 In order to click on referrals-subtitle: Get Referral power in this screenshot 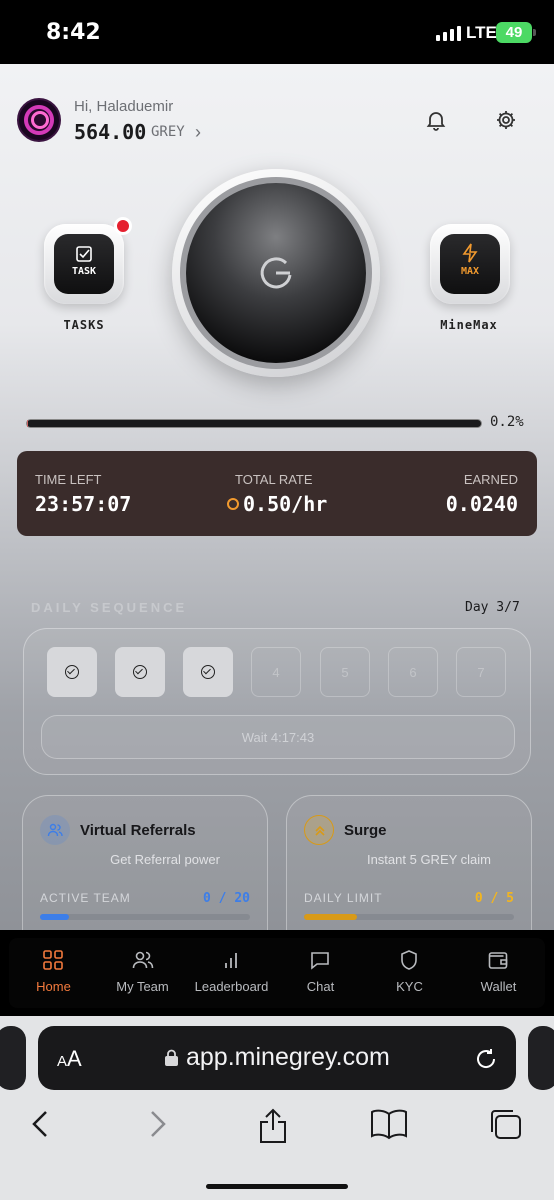, I will do `click(165, 859)`.